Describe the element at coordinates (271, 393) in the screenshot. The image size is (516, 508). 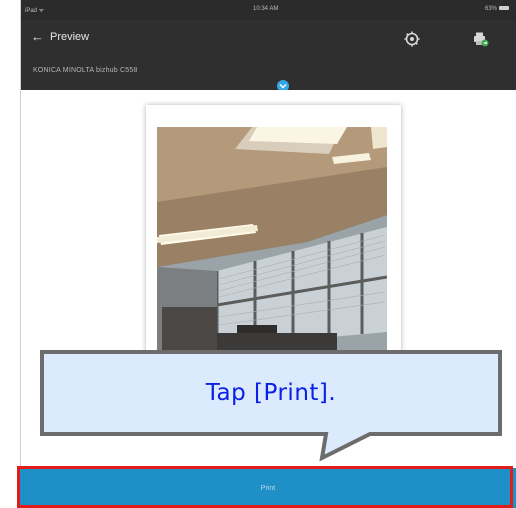
I see `callout-text: Tap [Print].` at that location.